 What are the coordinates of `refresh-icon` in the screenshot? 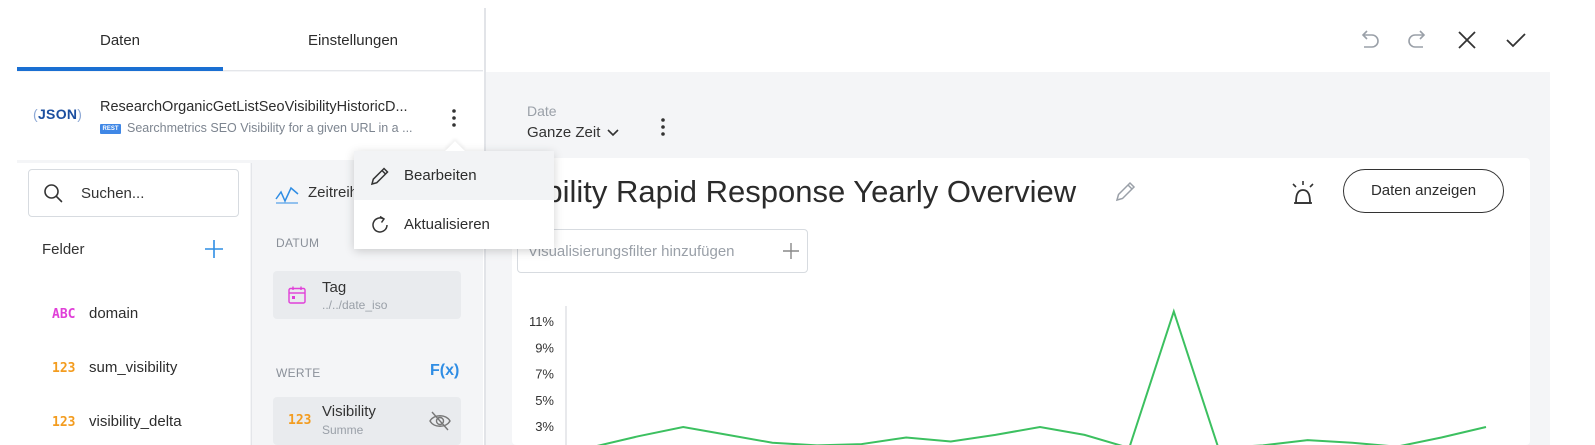 It's located at (380, 224).